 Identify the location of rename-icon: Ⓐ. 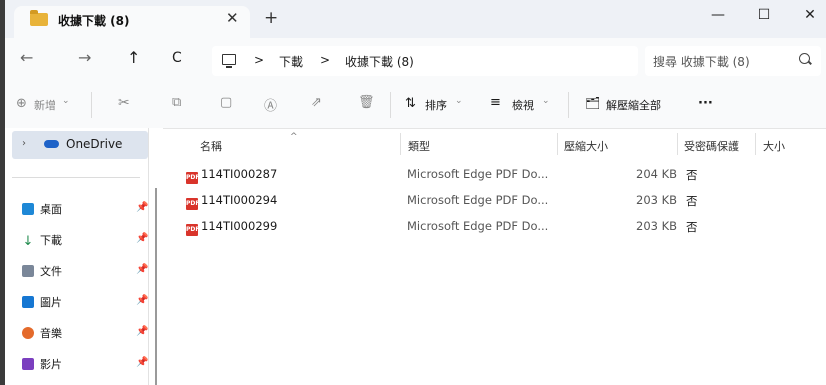
(270, 104).